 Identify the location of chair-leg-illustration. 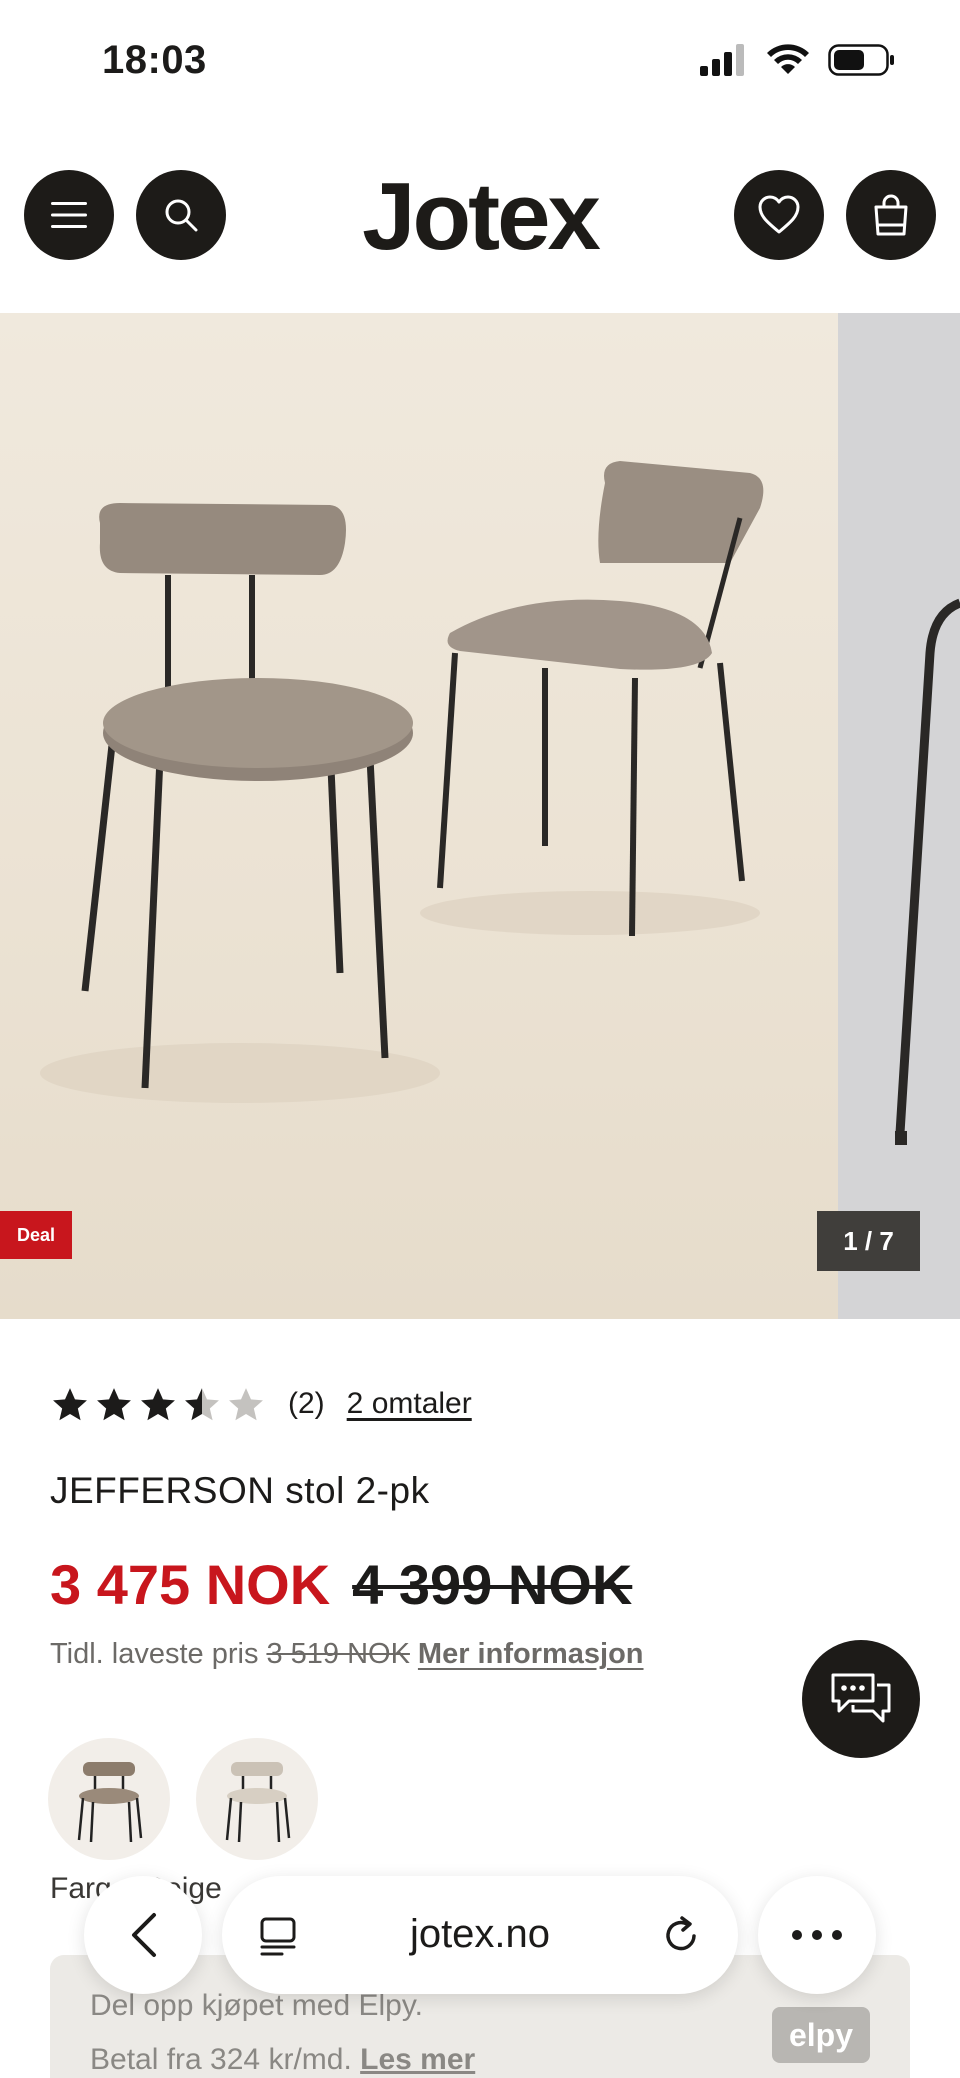
(927, 871).